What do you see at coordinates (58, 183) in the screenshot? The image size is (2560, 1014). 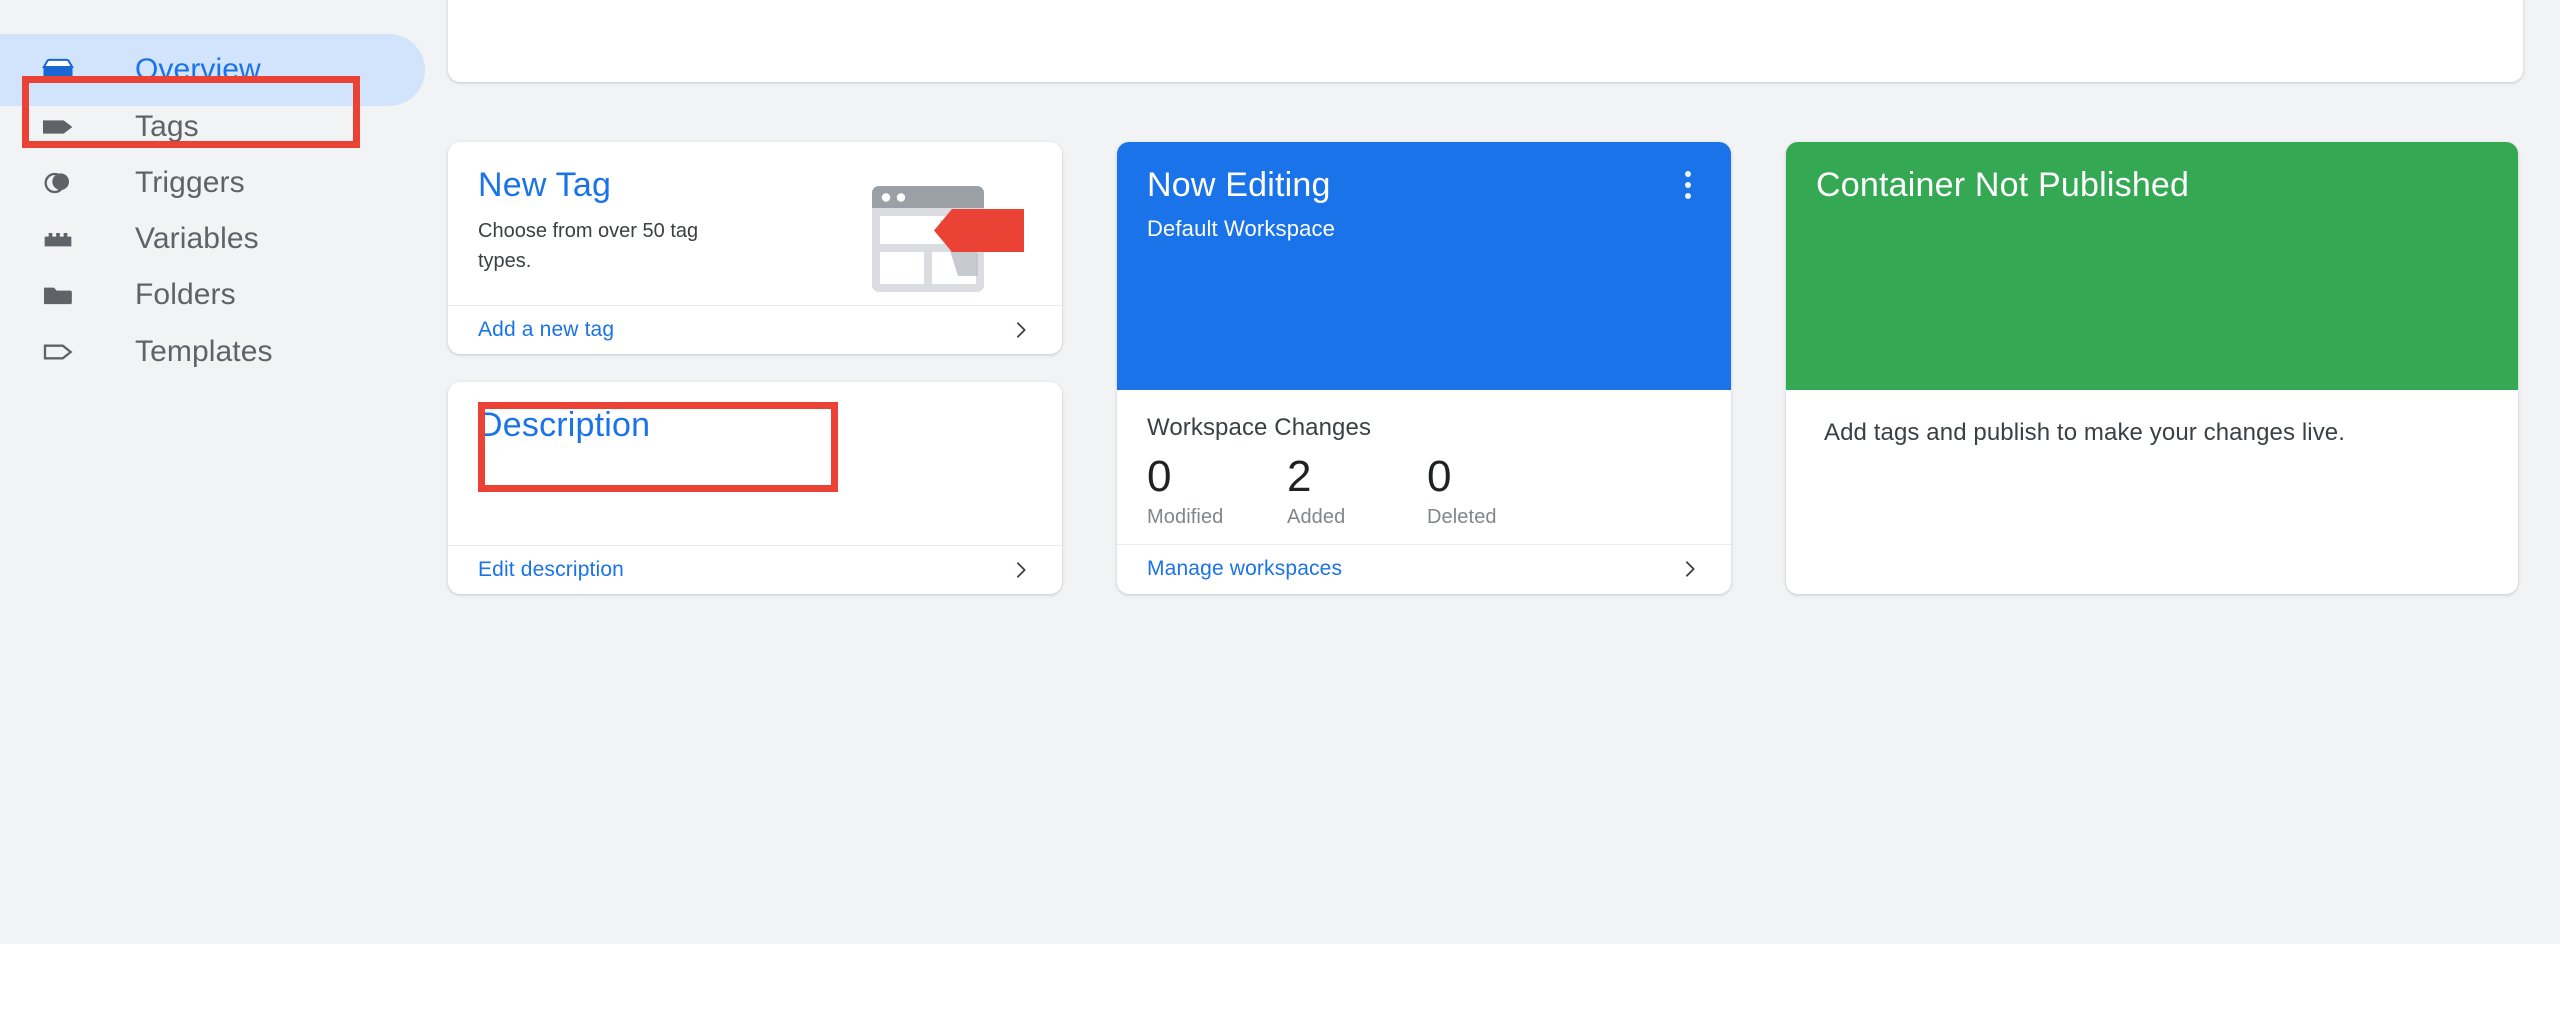 I see `trigger-circles-icon` at bounding box center [58, 183].